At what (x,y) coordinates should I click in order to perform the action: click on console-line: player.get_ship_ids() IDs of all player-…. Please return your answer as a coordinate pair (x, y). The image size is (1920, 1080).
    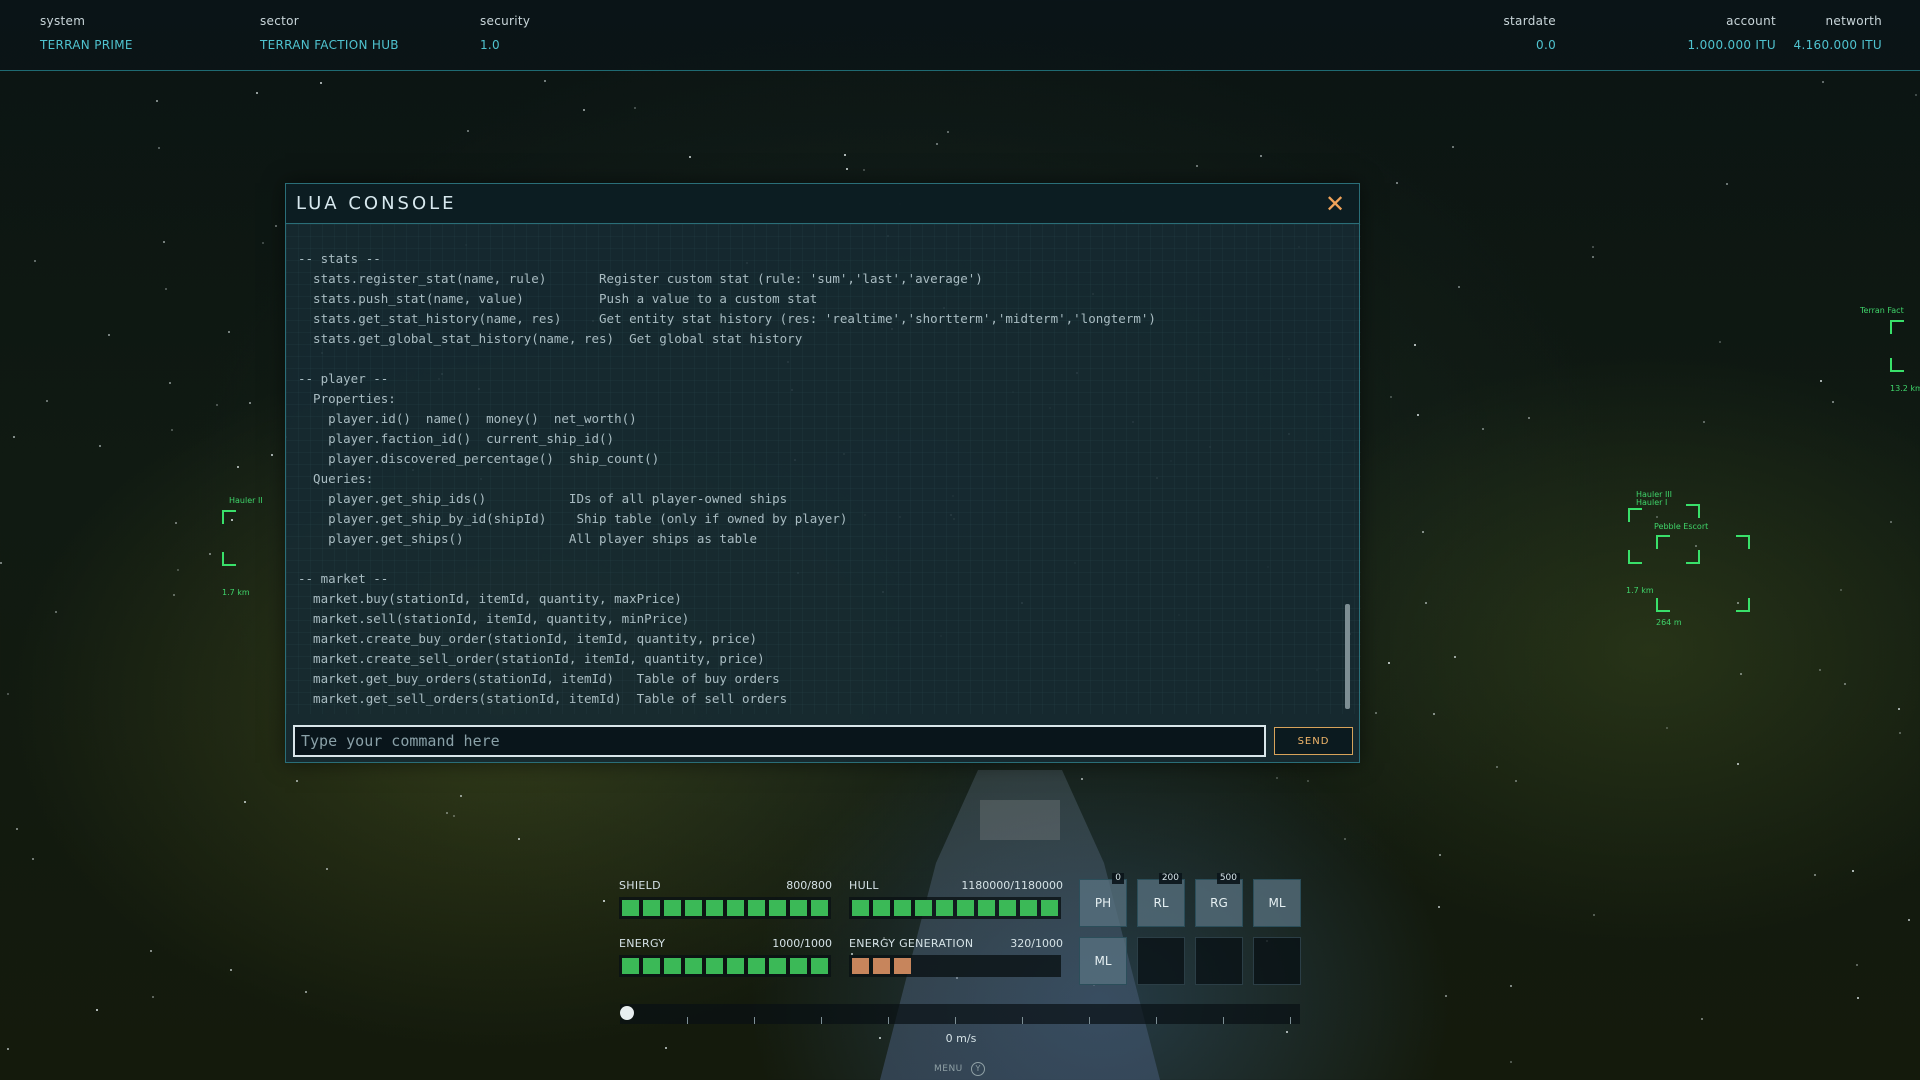
    Looking at the image, I should click on (543, 498).